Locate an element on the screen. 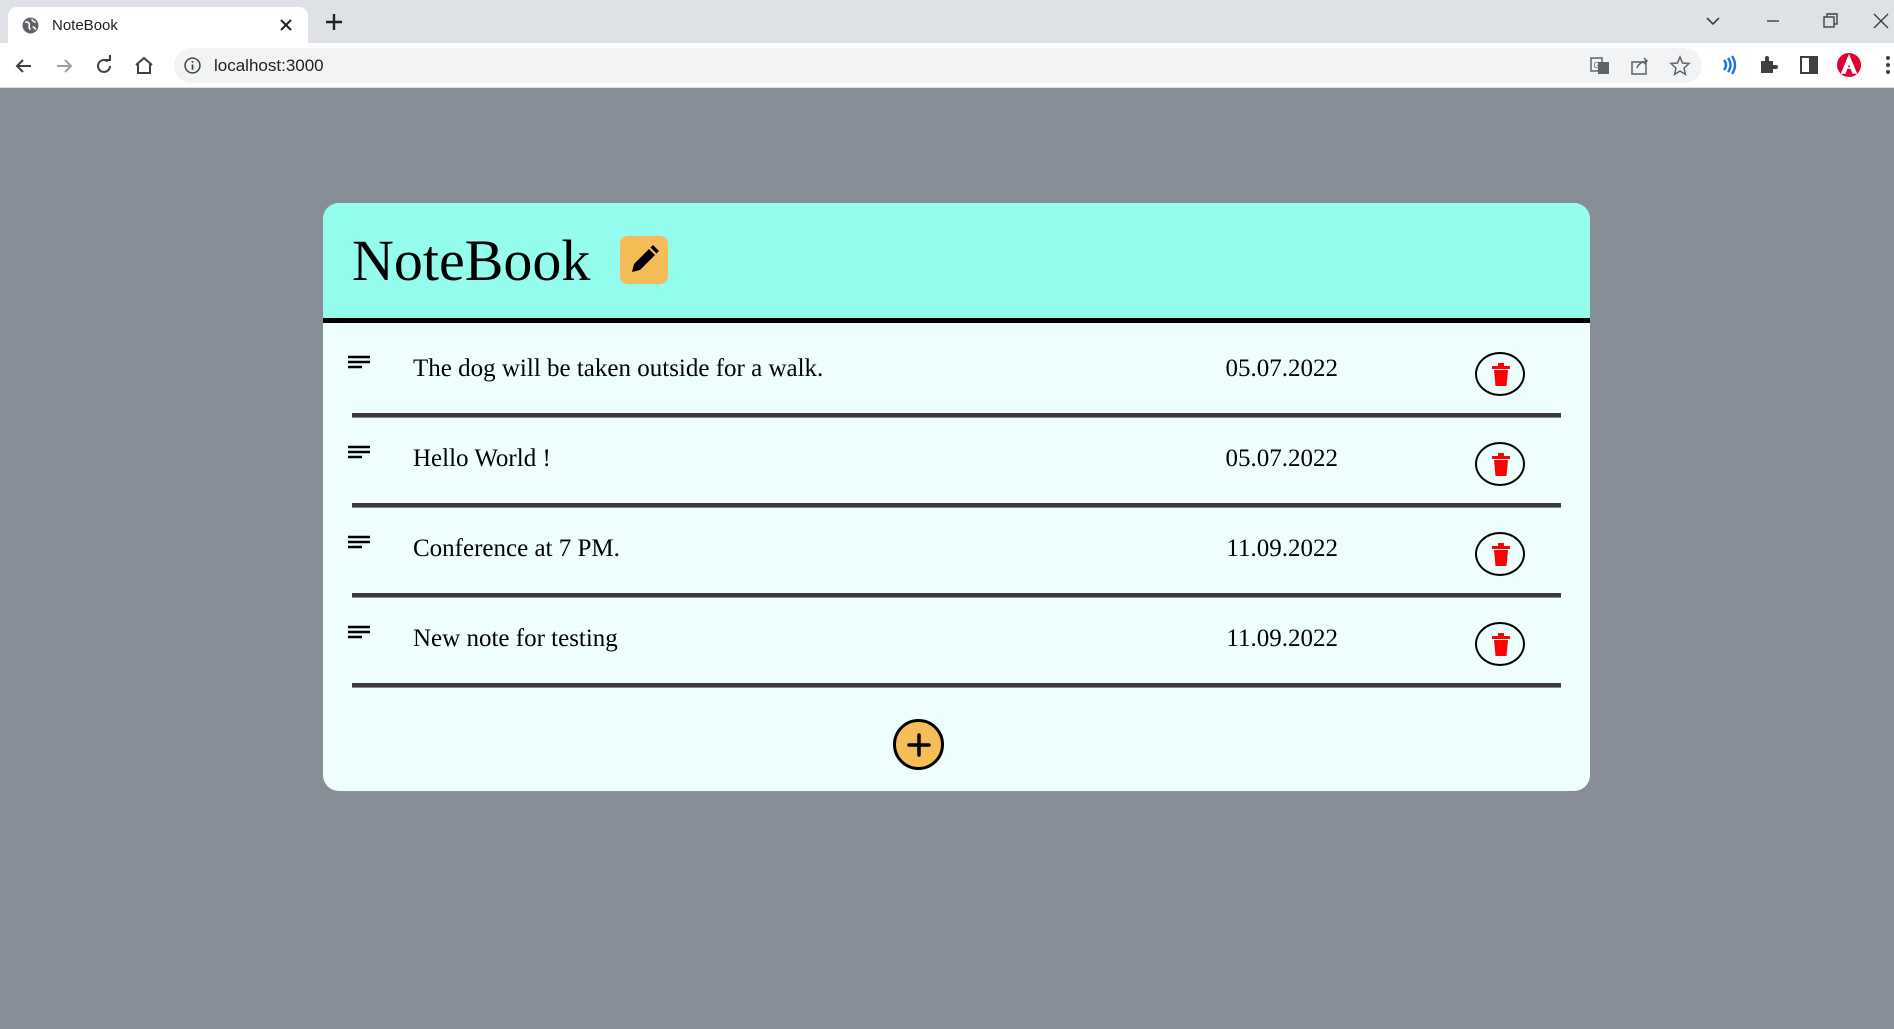 Image resolution: width=1894 pixels, height=1029 pixels. profile-avatar-icon is located at coordinates (1849, 65).